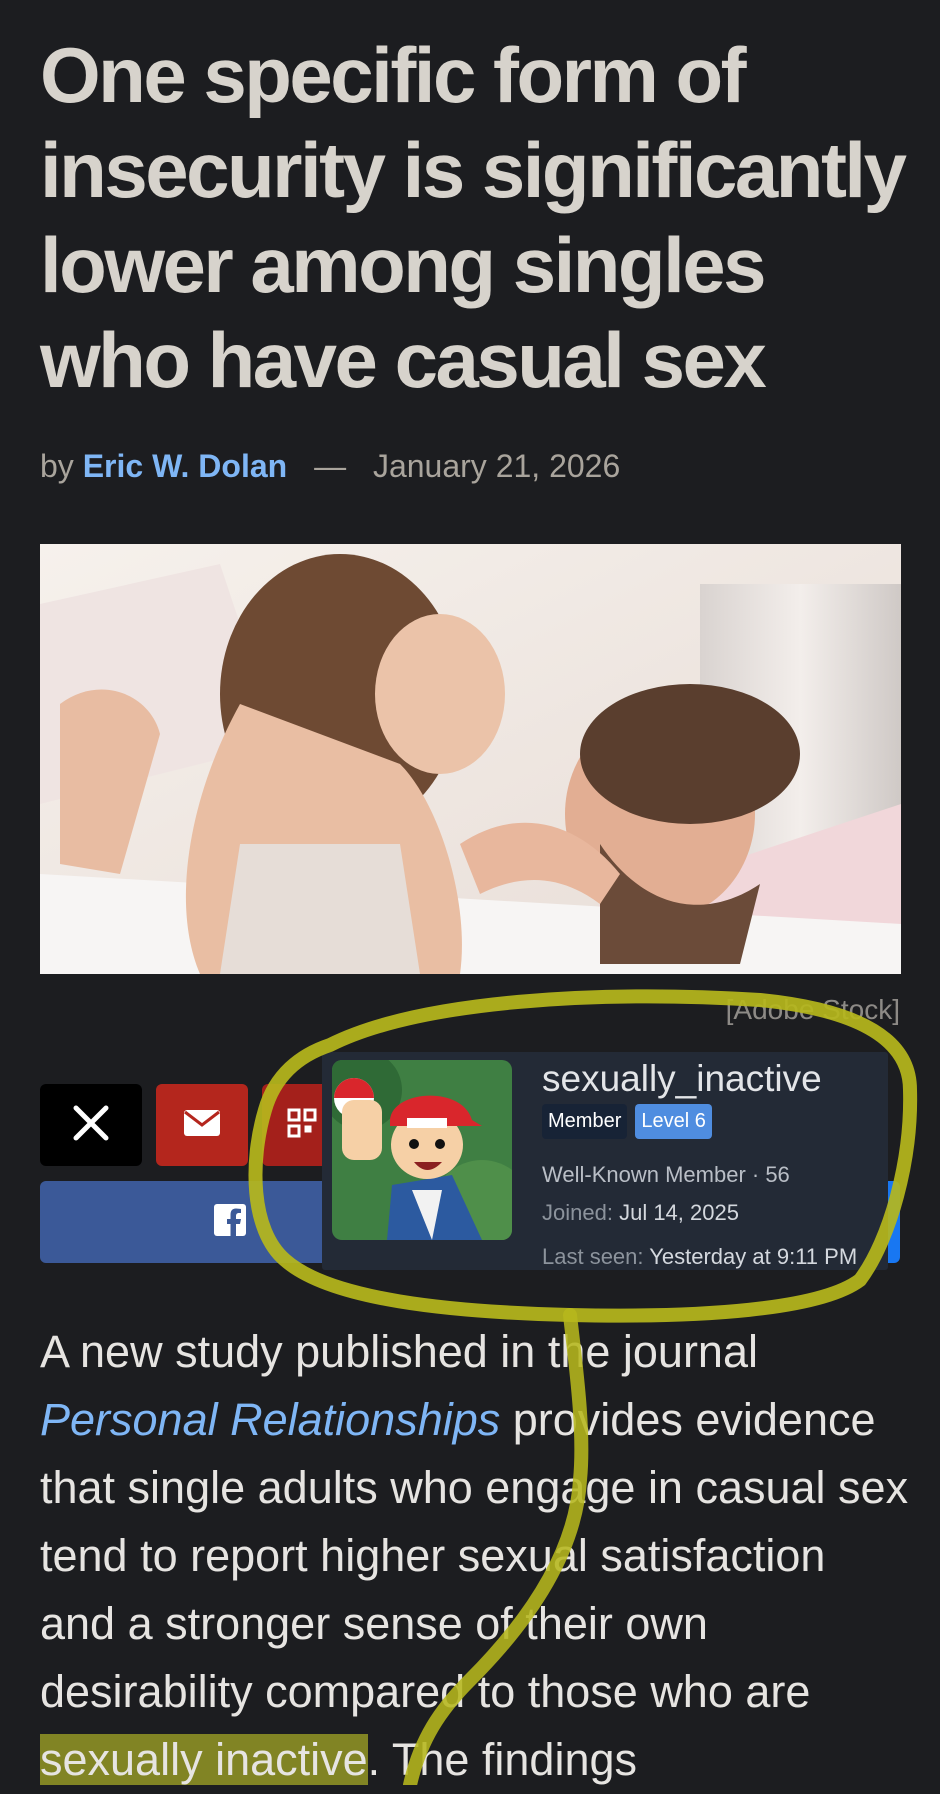 The height and width of the screenshot is (1794, 940). What do you see at coordinates (204, 1759) in the screenshot?
I see `highlighted-phrase: sexually inactive` at bounding box center [204, 1759].